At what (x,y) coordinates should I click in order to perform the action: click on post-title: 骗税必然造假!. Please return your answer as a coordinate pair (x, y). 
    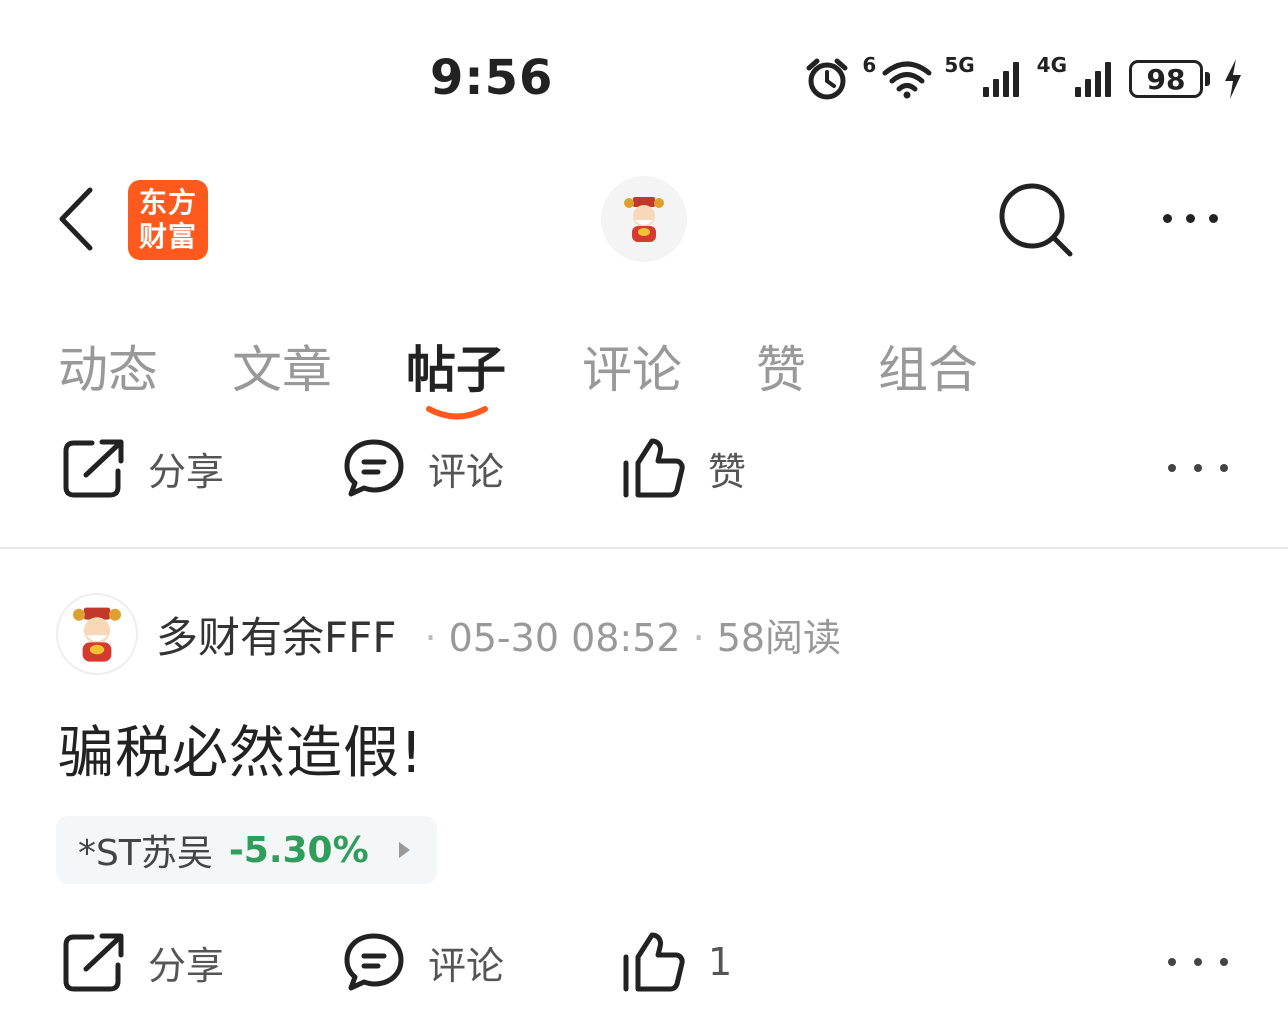
    Looking at the image, I should click on (240, 748).